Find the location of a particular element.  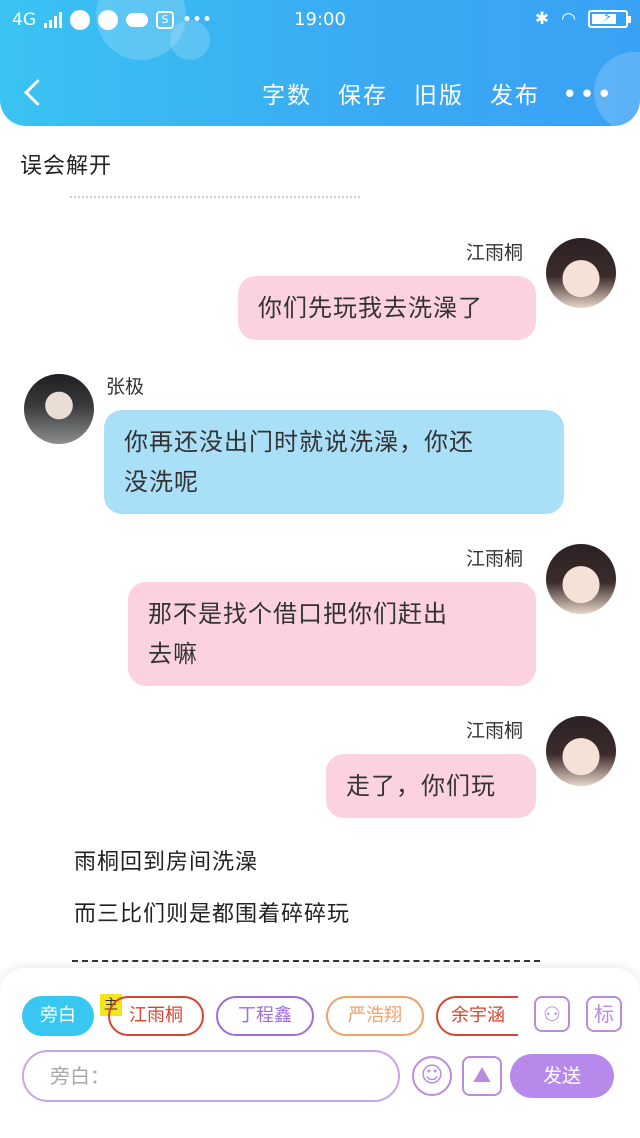

image-icon: ⛰ is located at coordinates (482, 1076).